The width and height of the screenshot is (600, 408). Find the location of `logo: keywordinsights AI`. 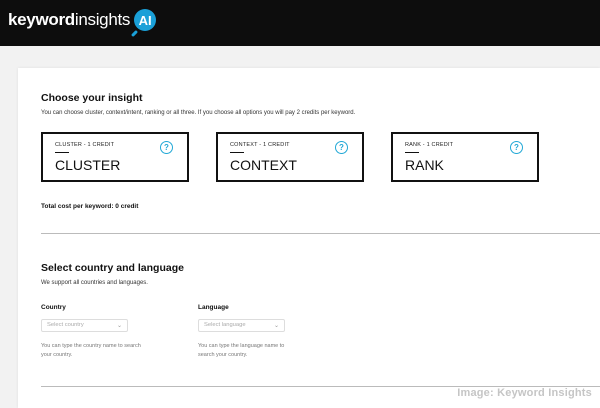

logo: keywordinsights AI is located at coordinates (82, 20).